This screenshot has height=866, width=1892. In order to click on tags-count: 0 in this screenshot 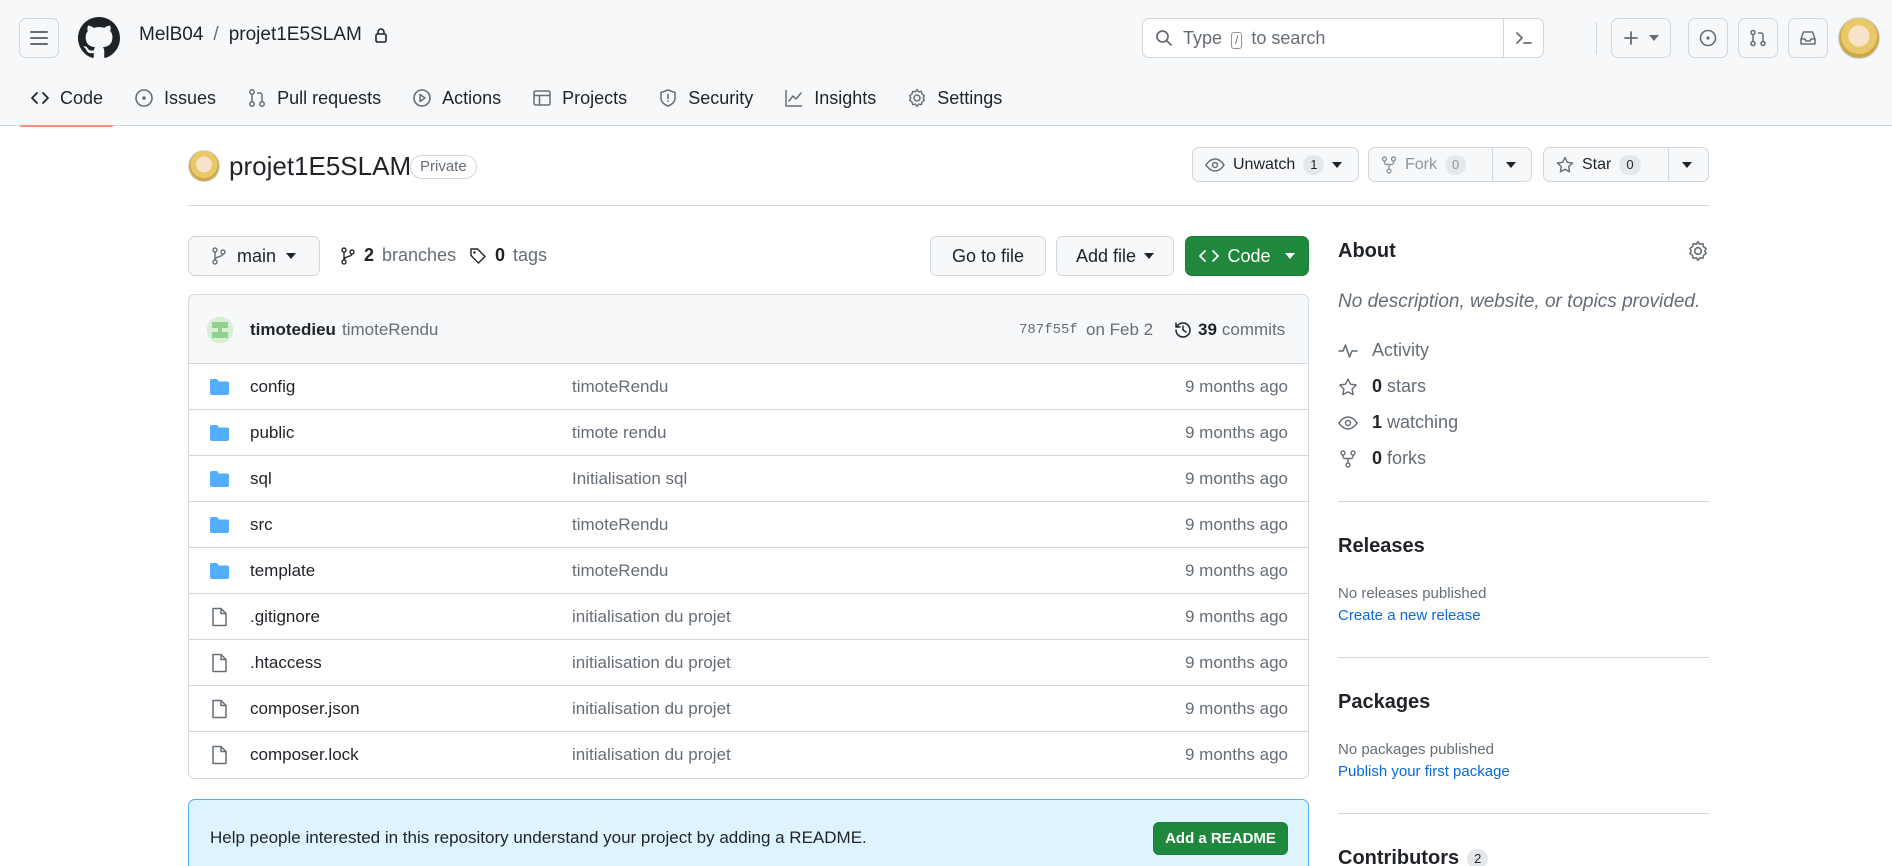, I will do `click(500, 255)`.